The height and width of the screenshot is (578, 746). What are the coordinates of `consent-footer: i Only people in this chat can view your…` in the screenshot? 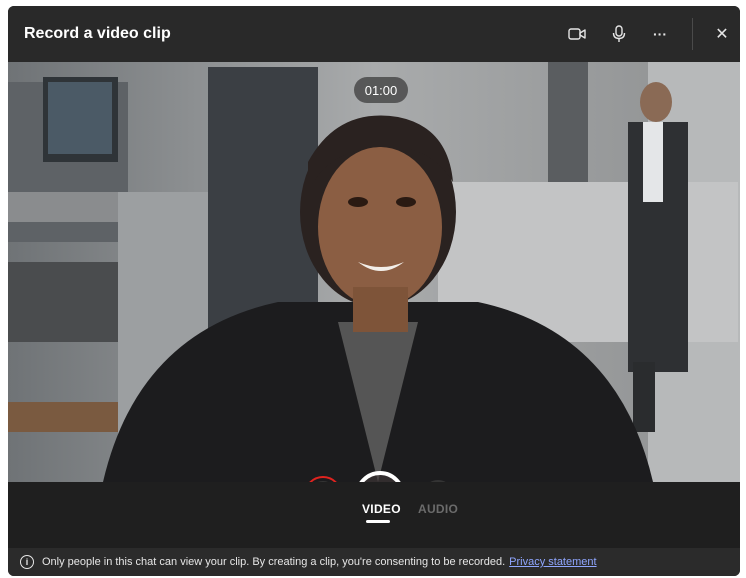 It's located at (374, 562).